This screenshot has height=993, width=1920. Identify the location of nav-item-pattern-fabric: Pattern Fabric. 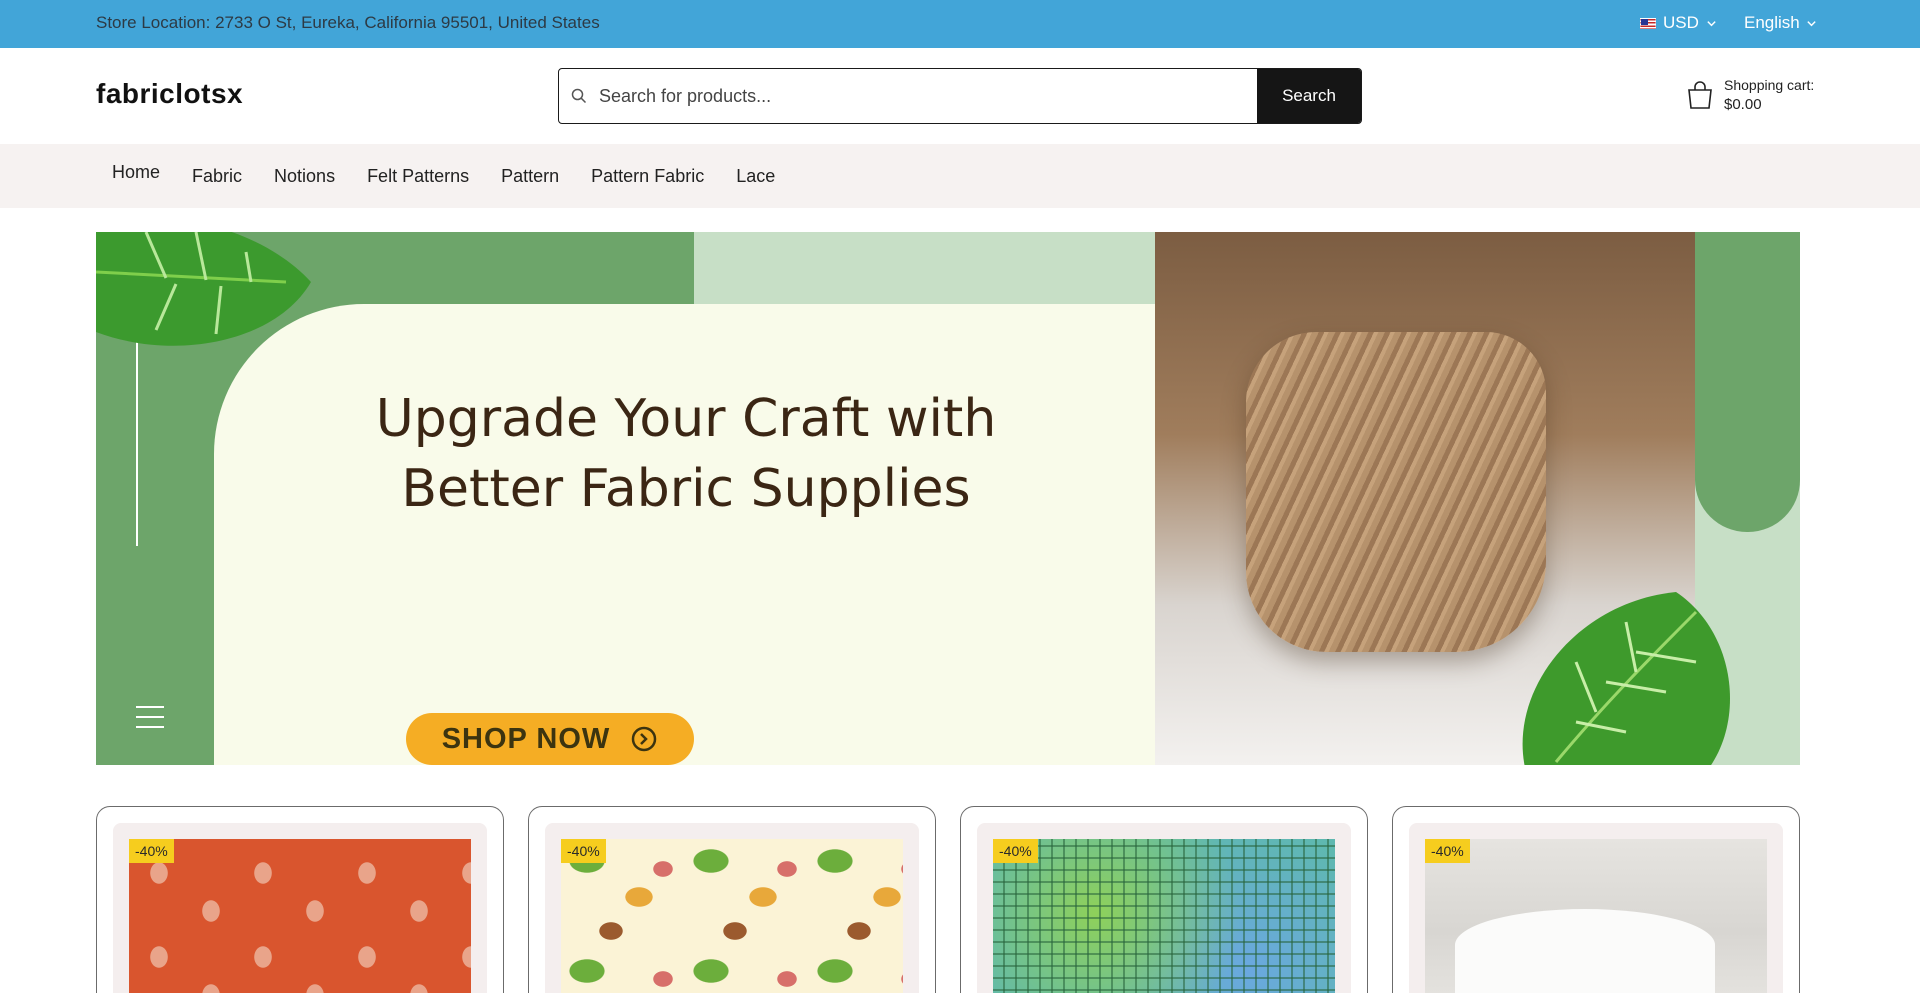
(647, 176).